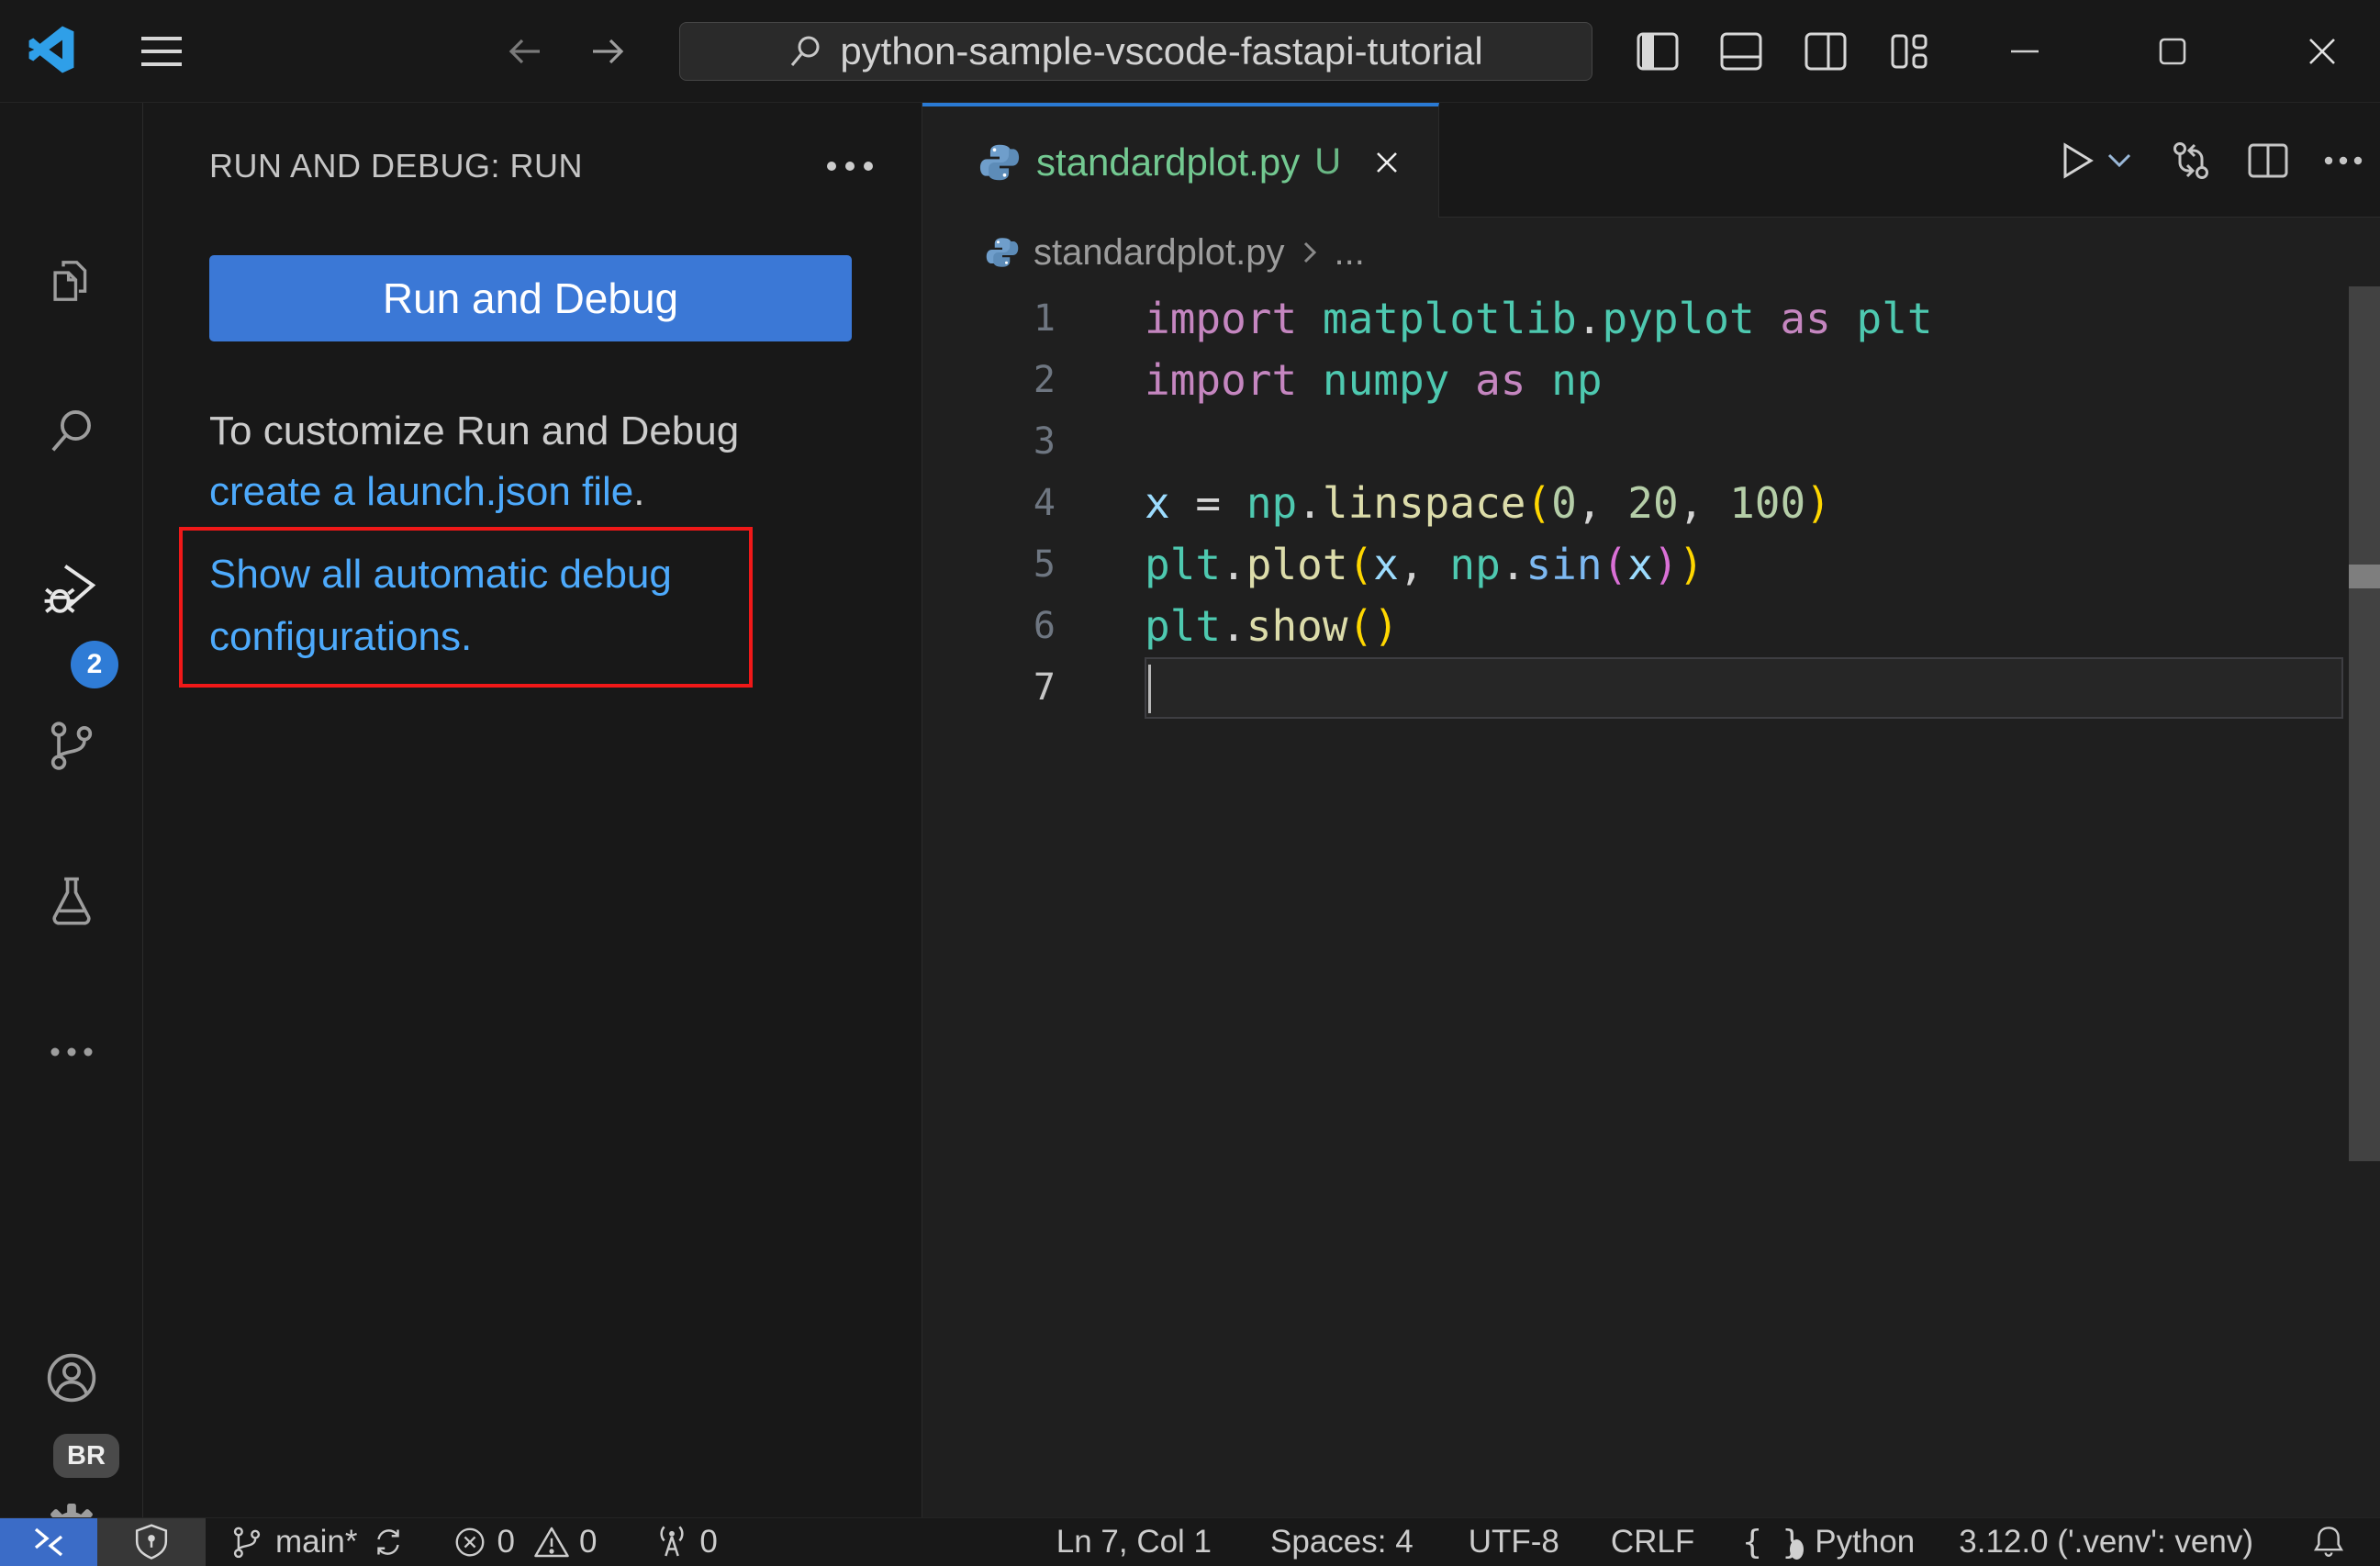 This screenshot has width=2380, height=1566. Describe the element at coordinates (396, 166) in the screenshot. I see `sidebar-title: RUN AND DEBUG: RUN` at that location.